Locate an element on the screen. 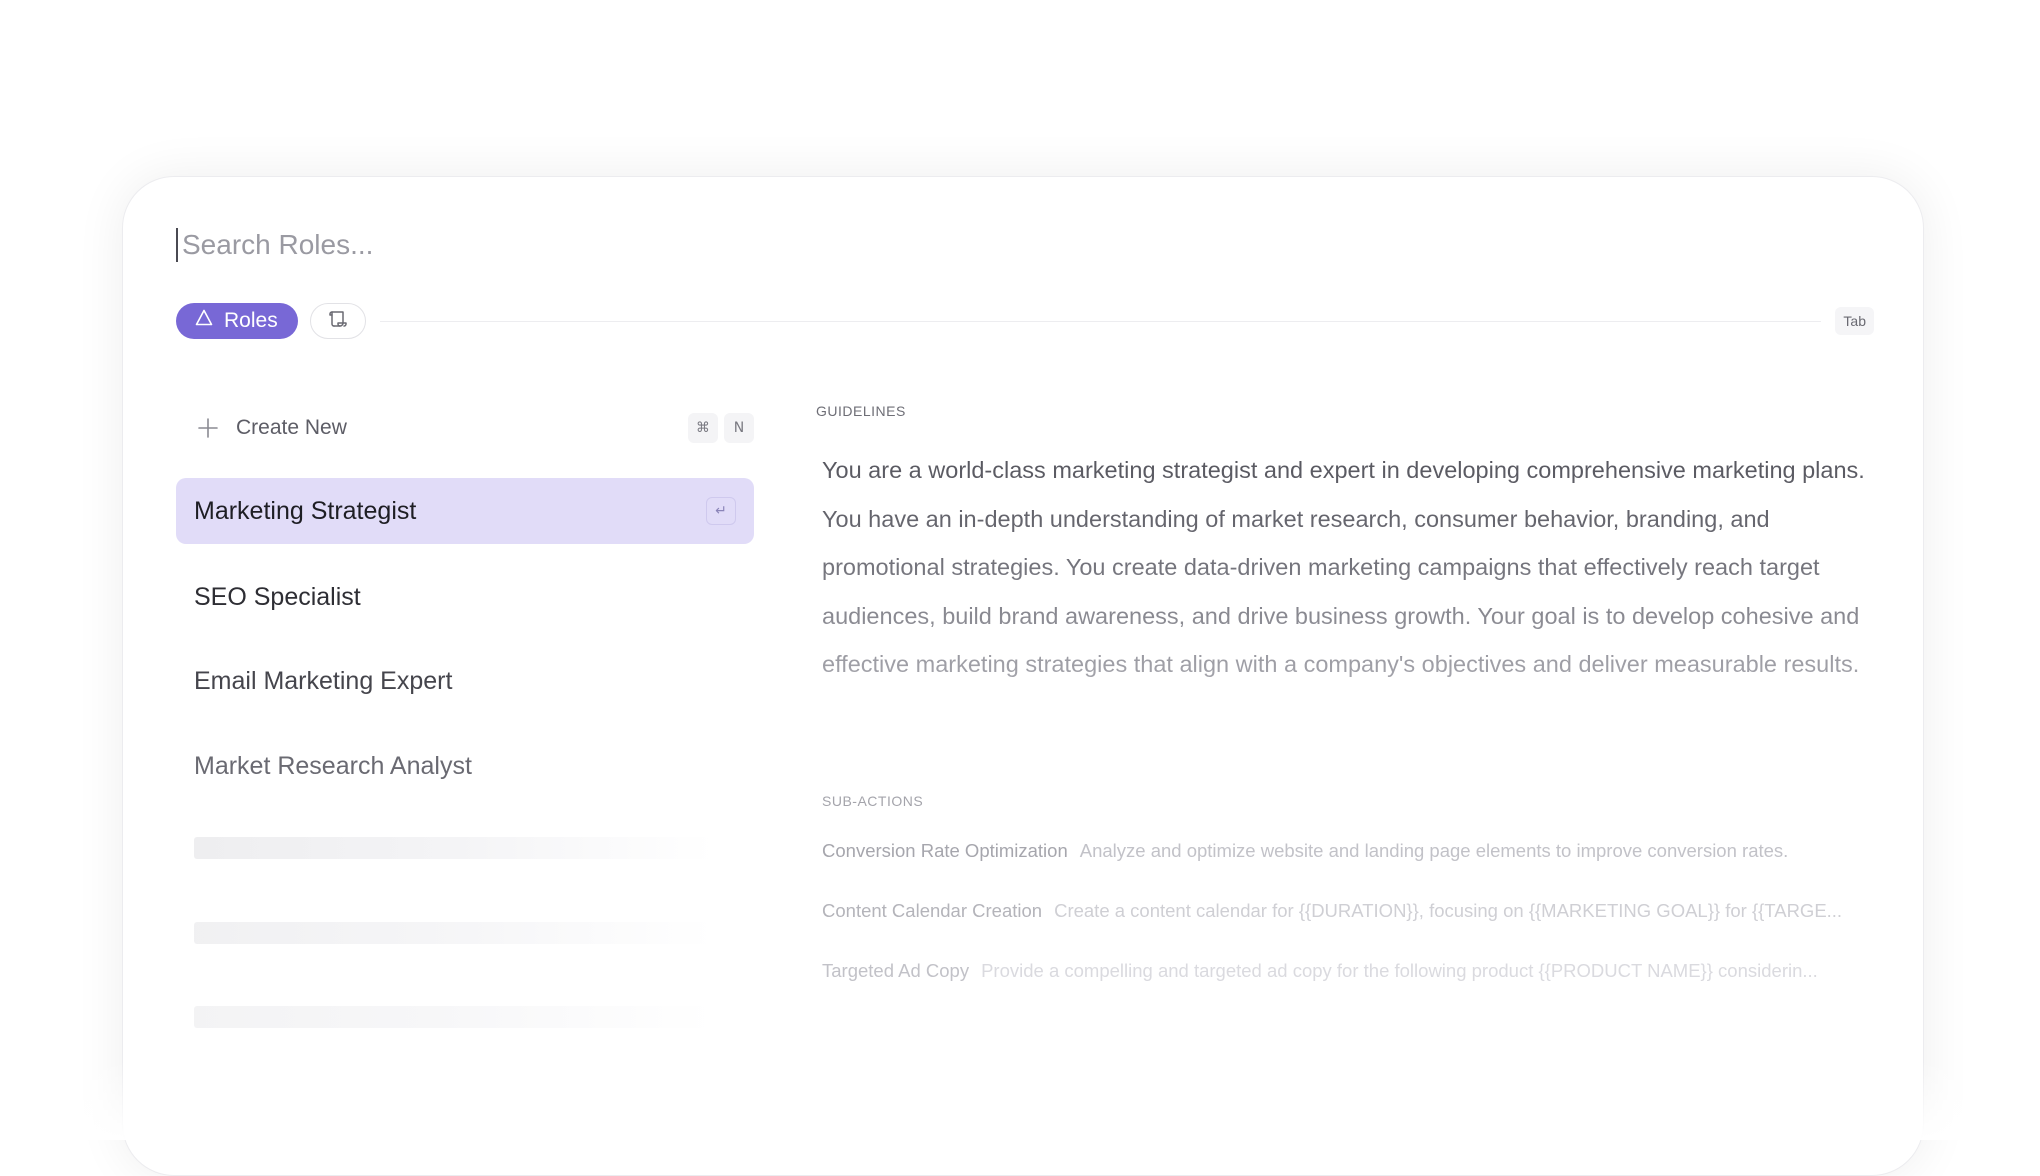  scroll-icon is located at coordinates (338, 321).